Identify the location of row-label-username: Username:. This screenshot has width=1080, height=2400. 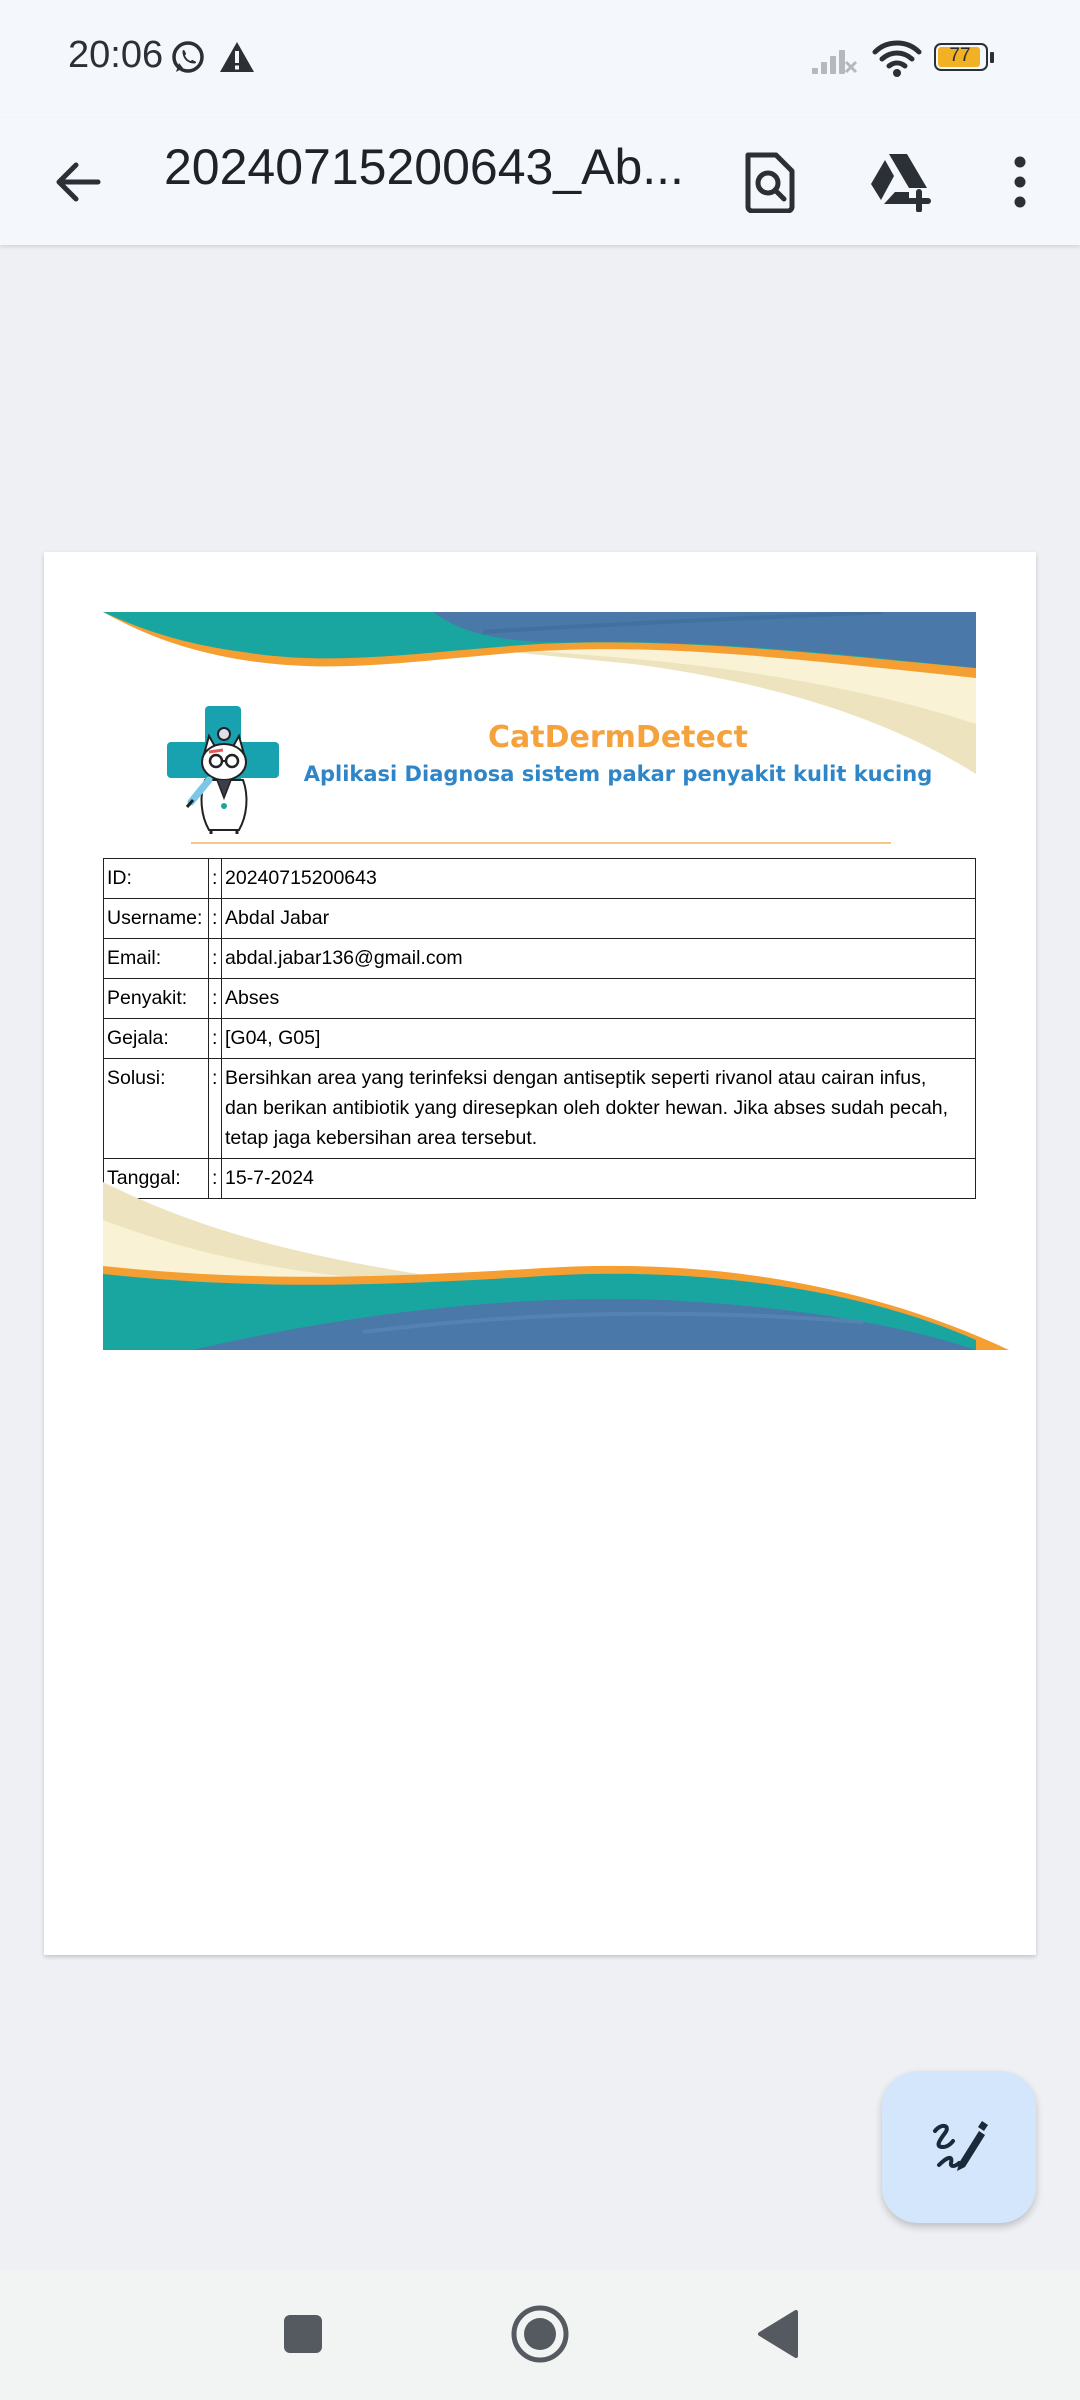
(156, 918).